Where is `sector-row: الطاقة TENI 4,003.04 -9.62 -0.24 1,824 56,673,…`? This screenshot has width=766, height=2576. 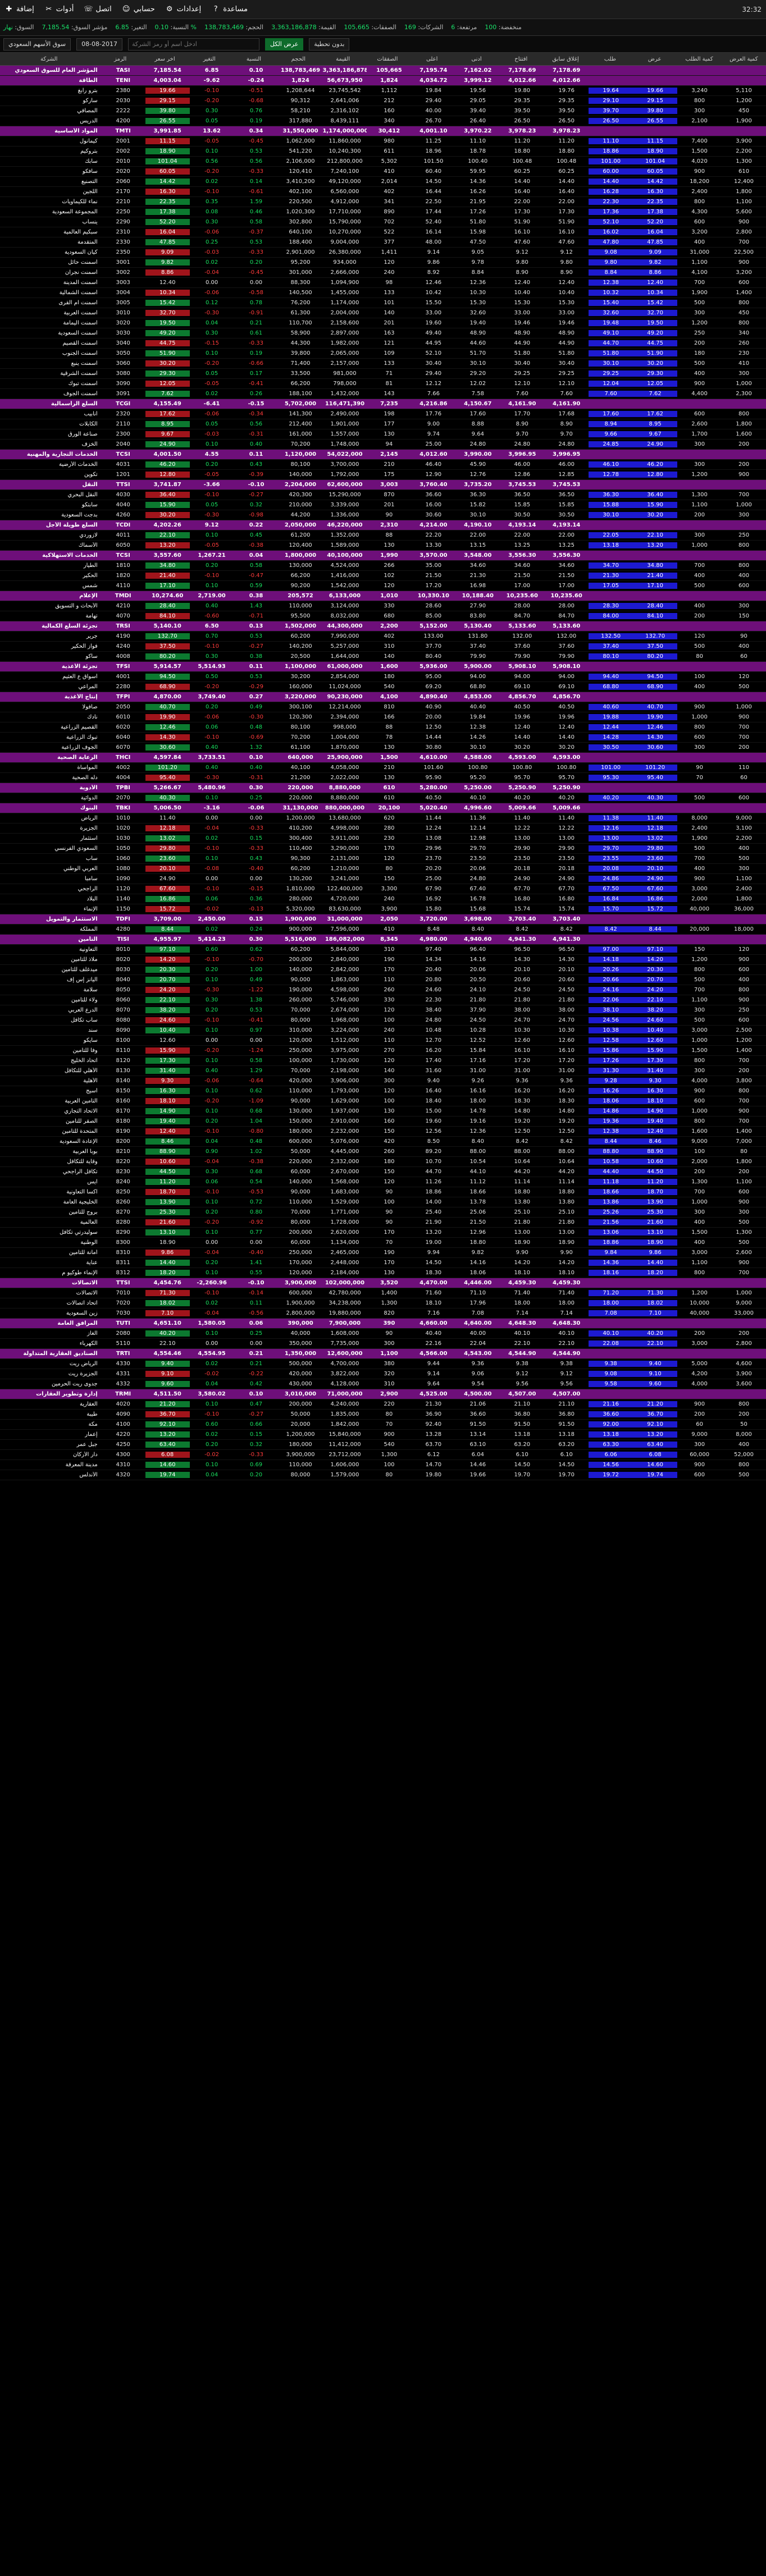 sector-row: الطاقة TENI 4,003.04 -9.62 -0.24 1,824 56,673,… is located at coordinates (383, 81).